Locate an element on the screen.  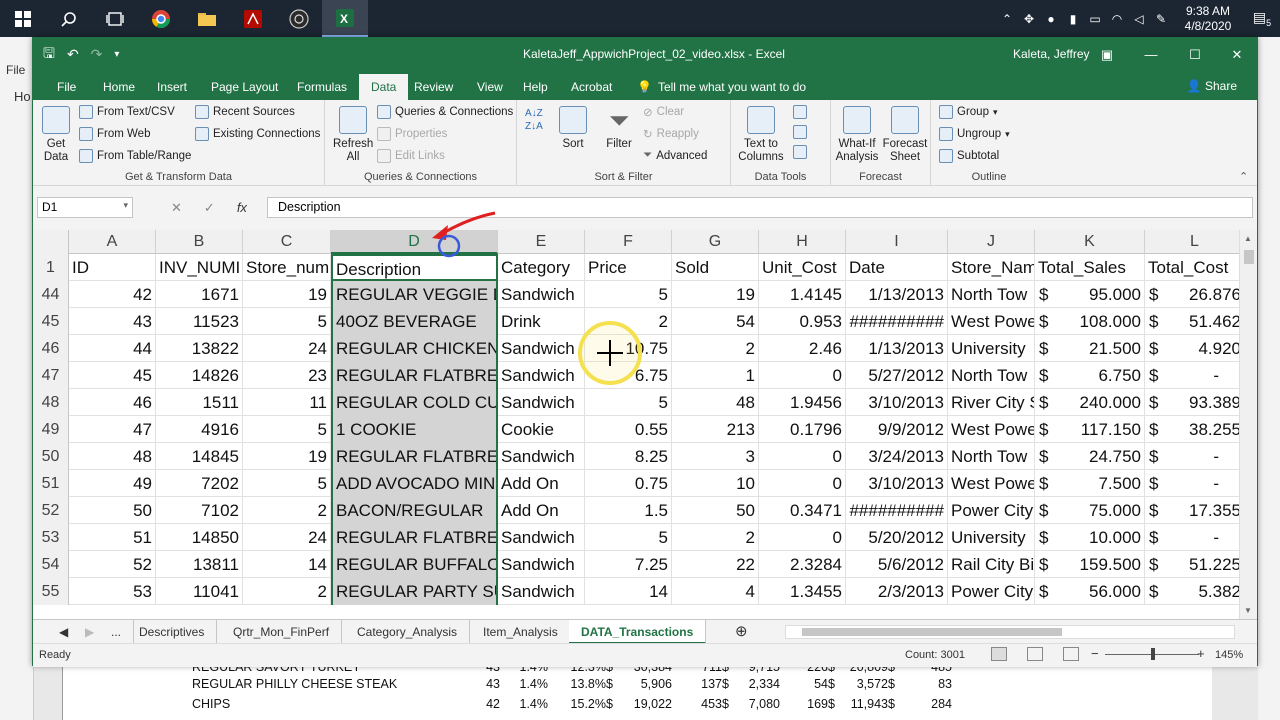
minimize-button: — is located at coordinates (1151, 54).